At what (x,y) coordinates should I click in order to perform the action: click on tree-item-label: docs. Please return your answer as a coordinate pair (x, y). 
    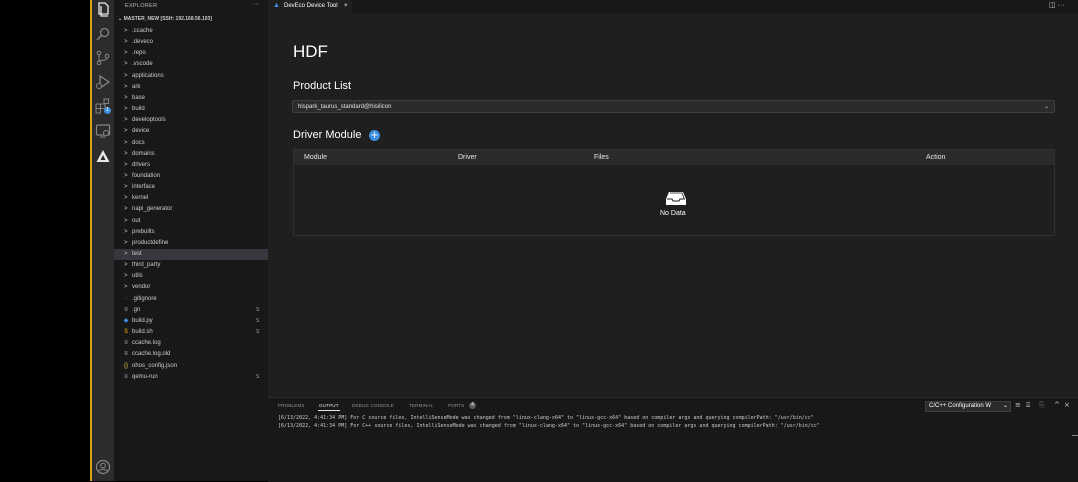
    Looking at the image, I should click on (138, 142).